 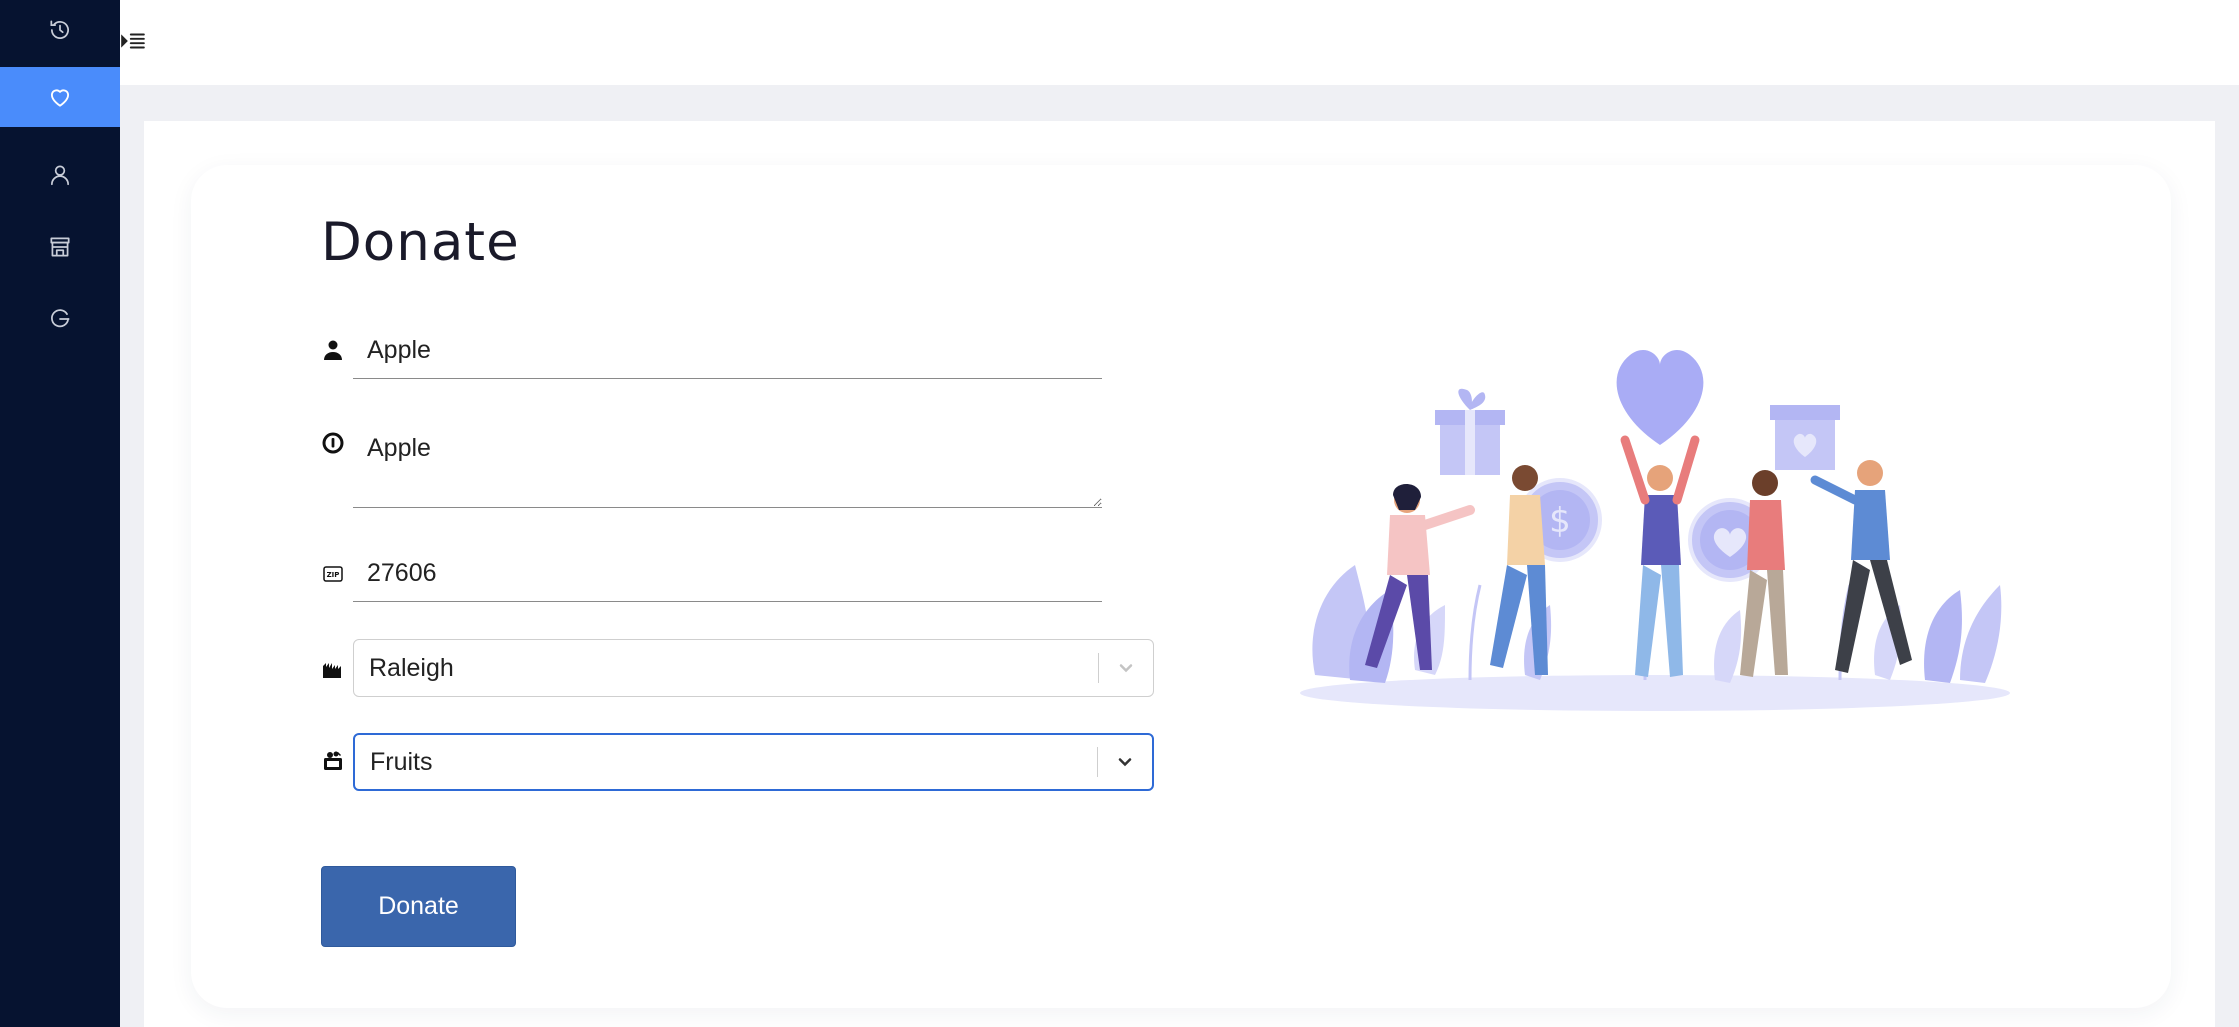 What do you see at coordinates (727, 466) in the screenshot?
I see `description-textarea: Apple` at bounding box center [727, 466].